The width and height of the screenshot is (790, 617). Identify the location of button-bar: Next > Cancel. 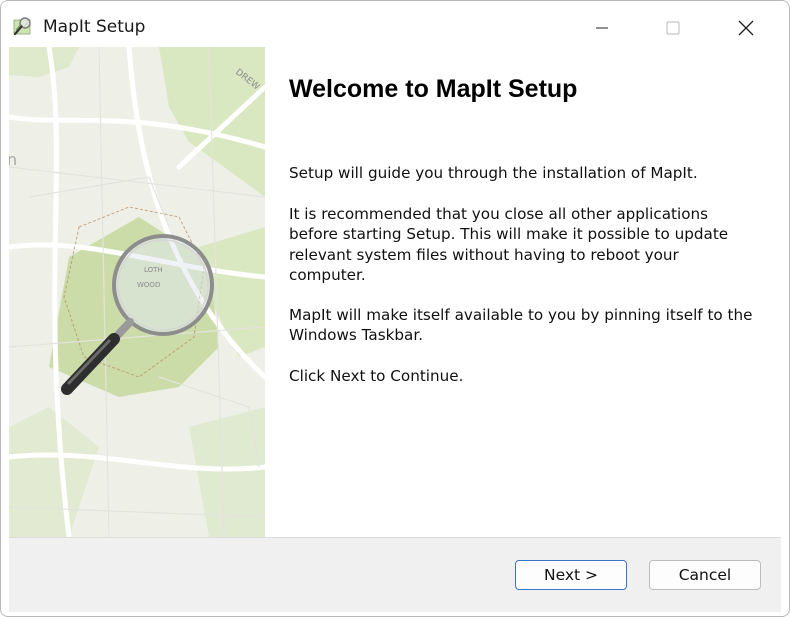
(395, 574).